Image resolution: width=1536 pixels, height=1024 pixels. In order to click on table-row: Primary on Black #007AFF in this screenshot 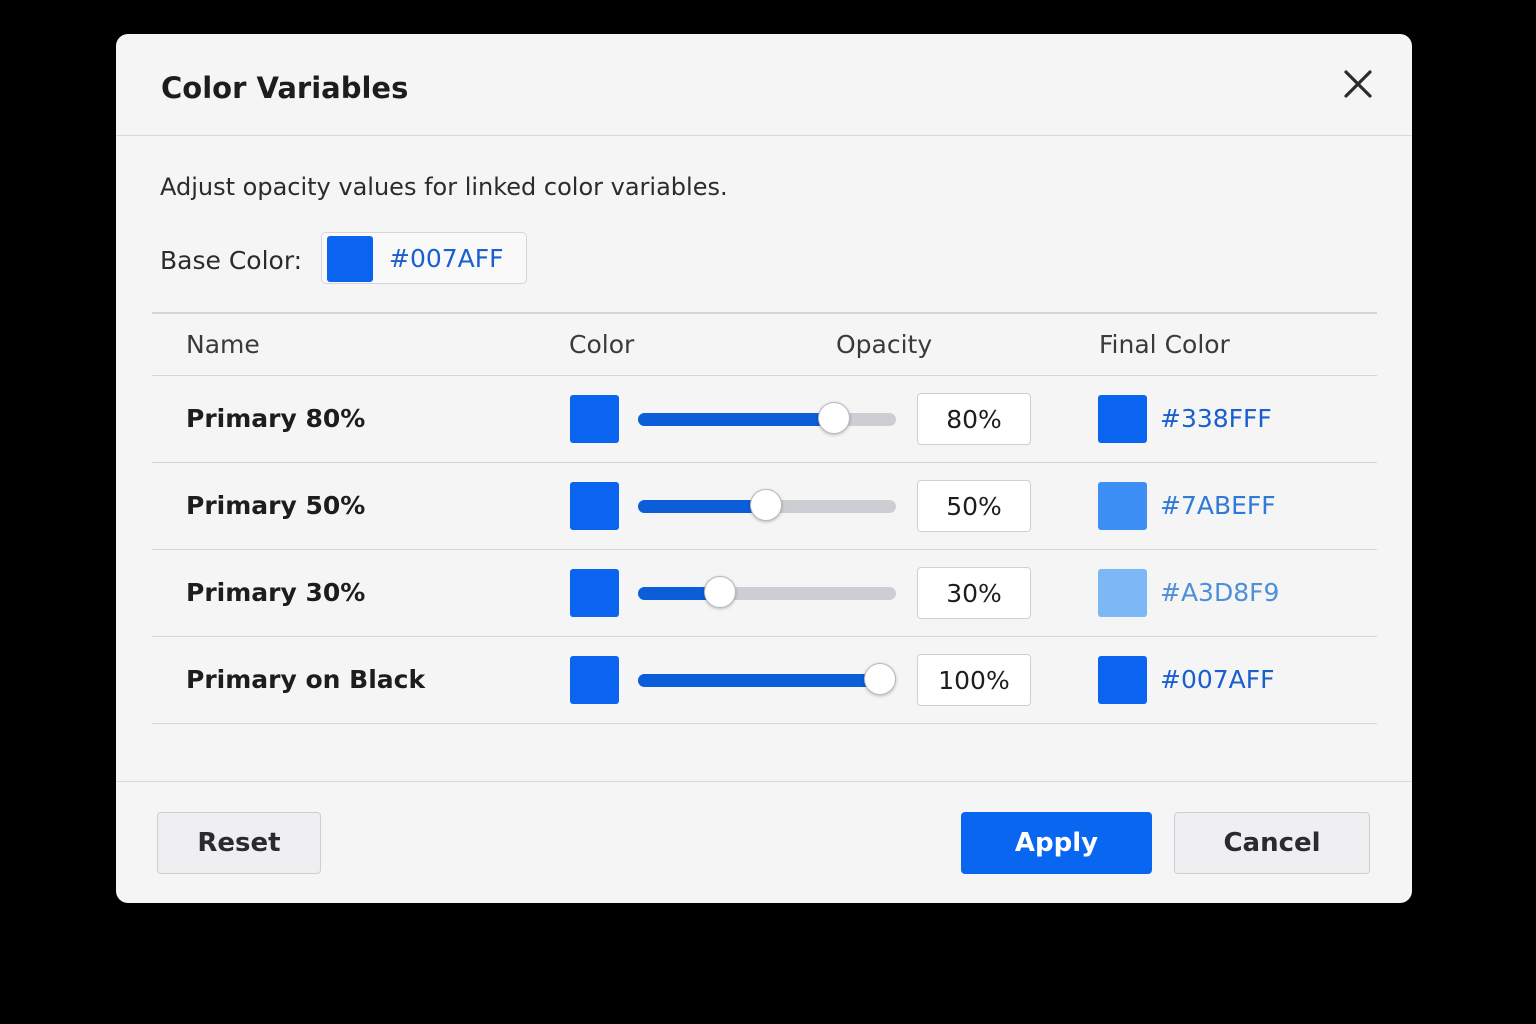, I will do `click(764, 680)`.